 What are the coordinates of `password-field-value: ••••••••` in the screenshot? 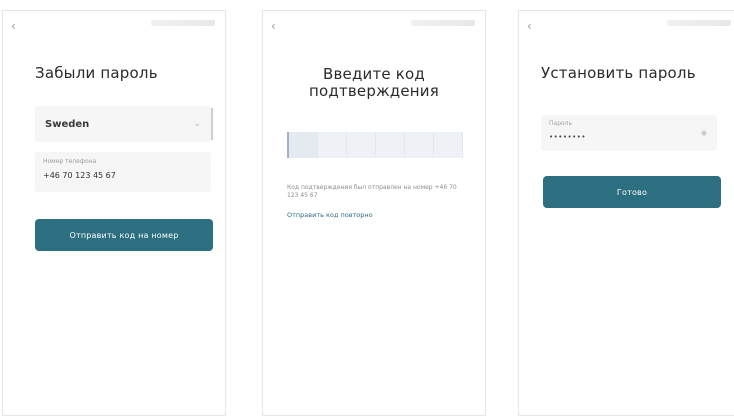 It's located at (568, 137).